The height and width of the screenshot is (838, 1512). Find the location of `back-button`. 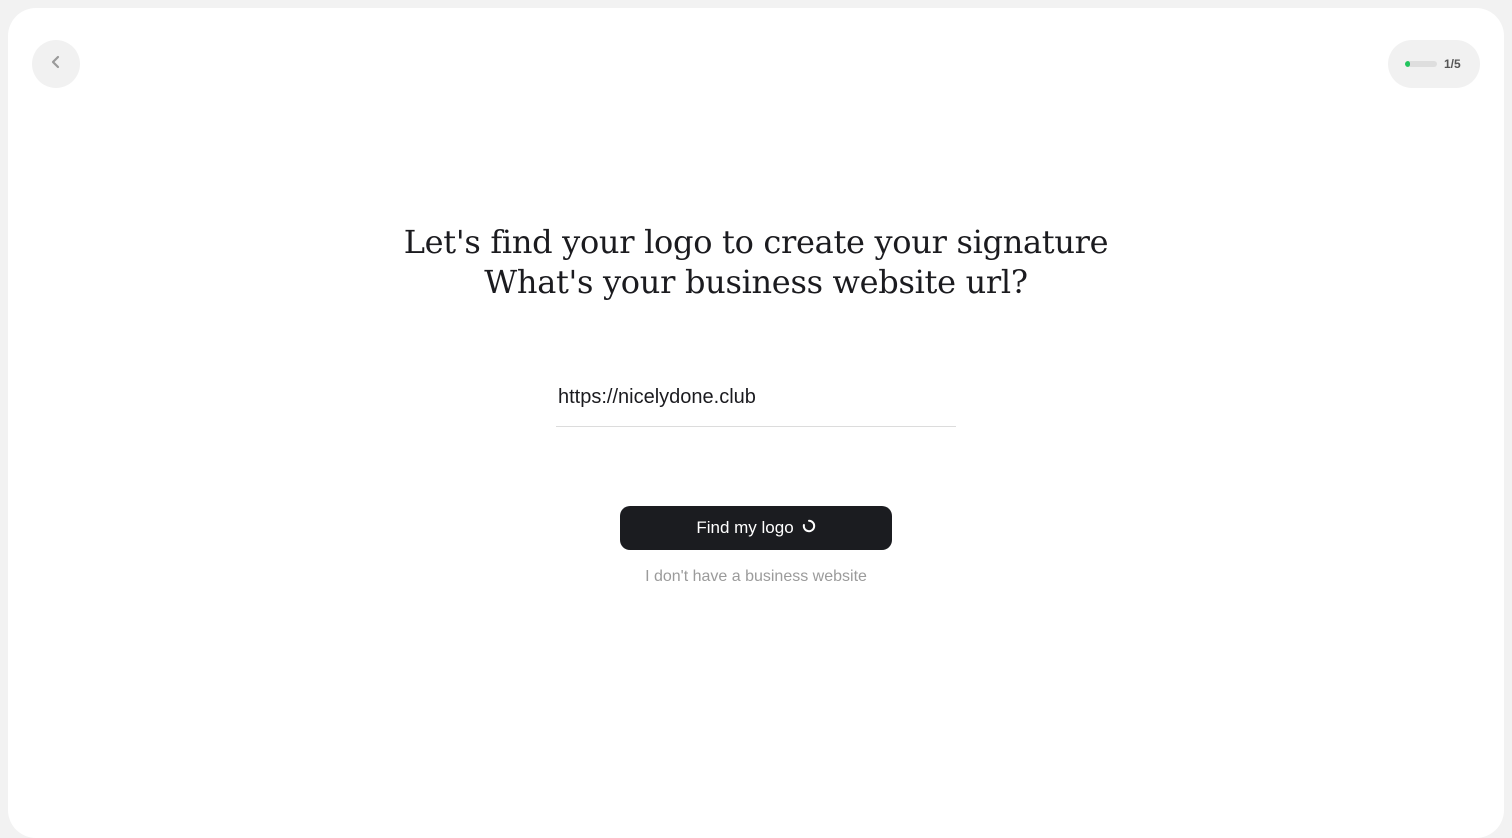

back-button is located at coordinates (56, 64).